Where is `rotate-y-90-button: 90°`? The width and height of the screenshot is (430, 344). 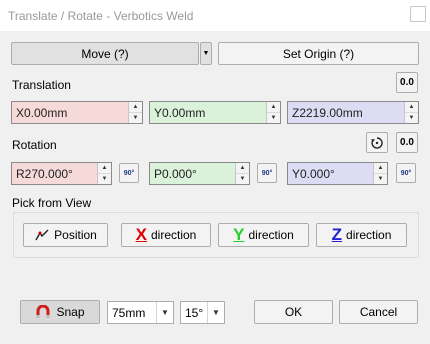
rotate-y-90-button: 90° is located at coordinates (406, 173).